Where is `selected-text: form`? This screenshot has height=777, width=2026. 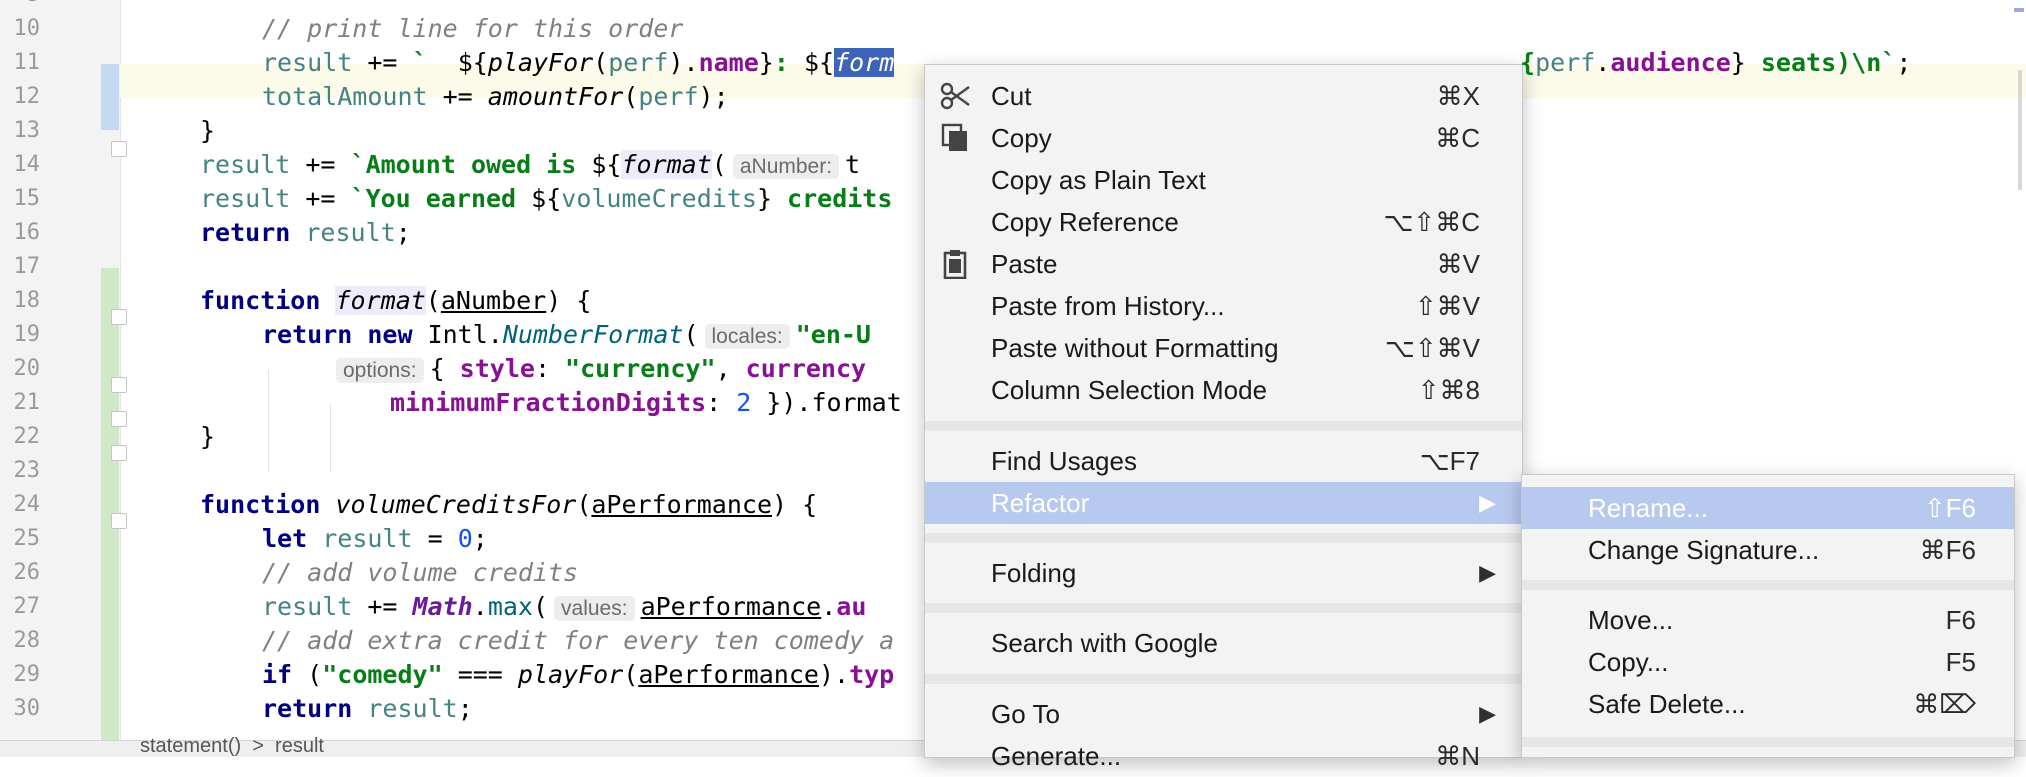
selected-text: form is located at coordinates (864, 62).